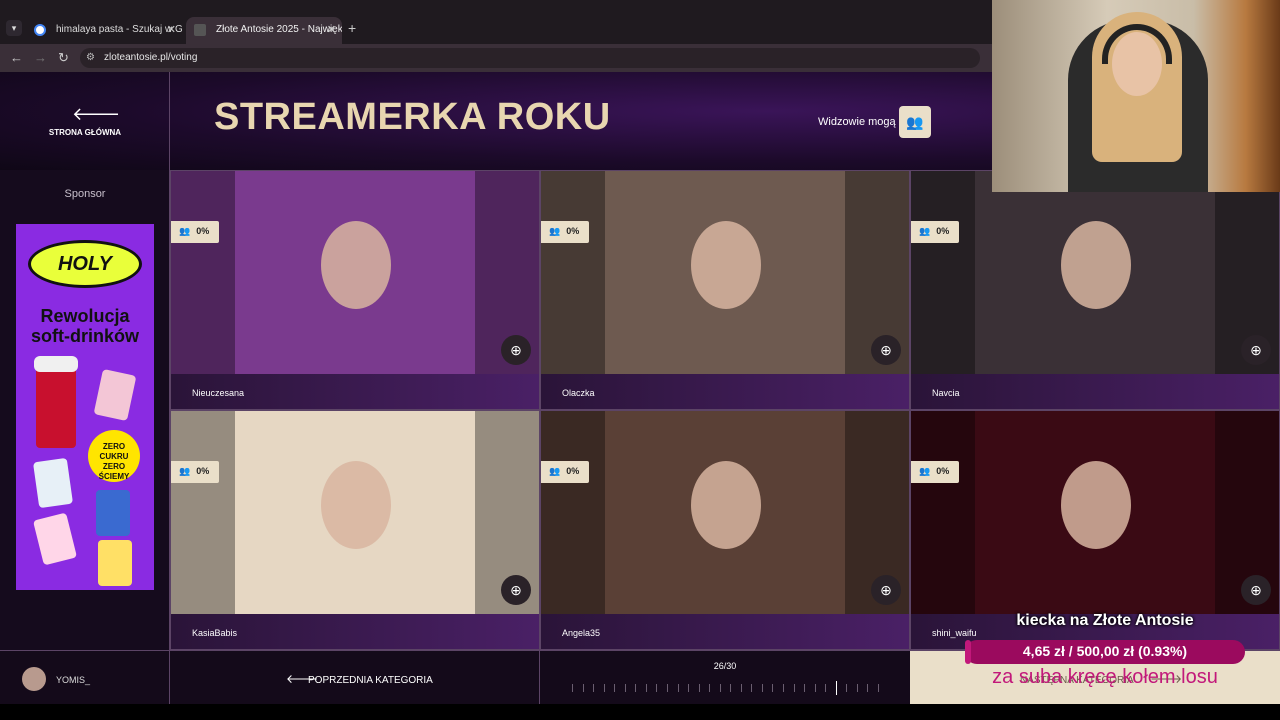  I want to click on back-icon: ←, so click(16, 57).